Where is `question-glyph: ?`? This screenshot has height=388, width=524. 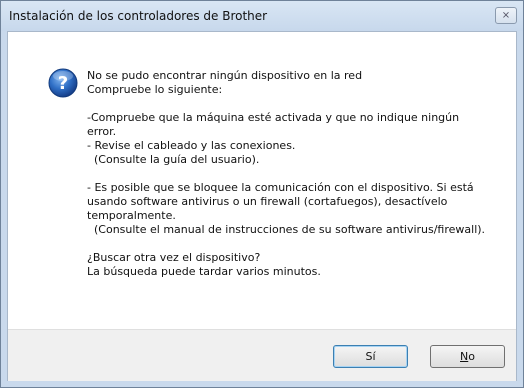
question-glyph: ? is located at coordinates (63, 83).